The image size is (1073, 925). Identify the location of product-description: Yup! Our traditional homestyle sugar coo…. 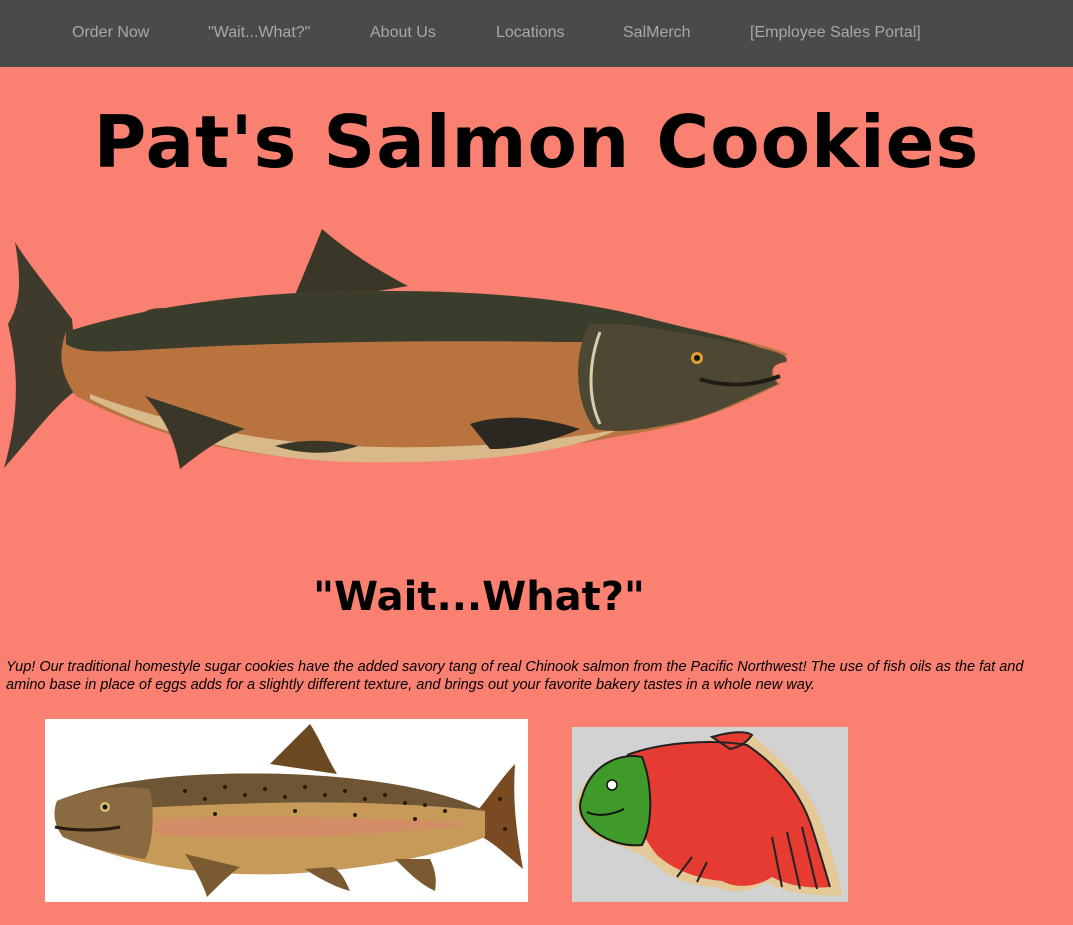
(515, 676).